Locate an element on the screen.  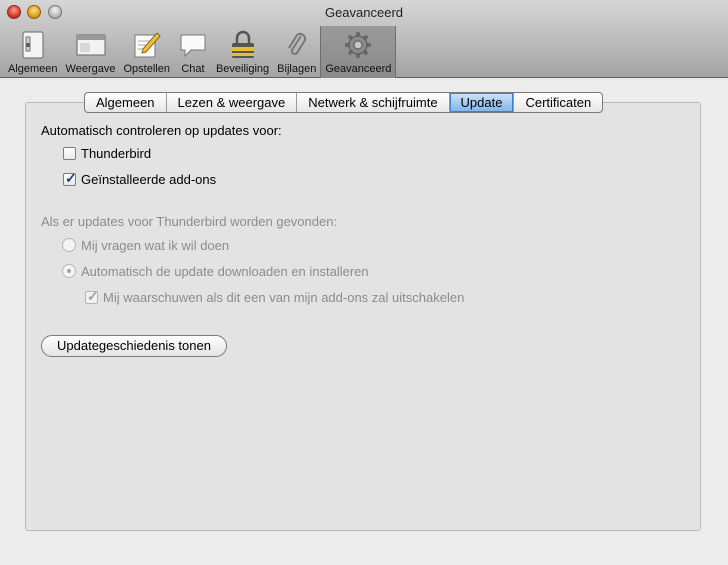
toolbar-label: Weergave is located at coordinates (90, 69).